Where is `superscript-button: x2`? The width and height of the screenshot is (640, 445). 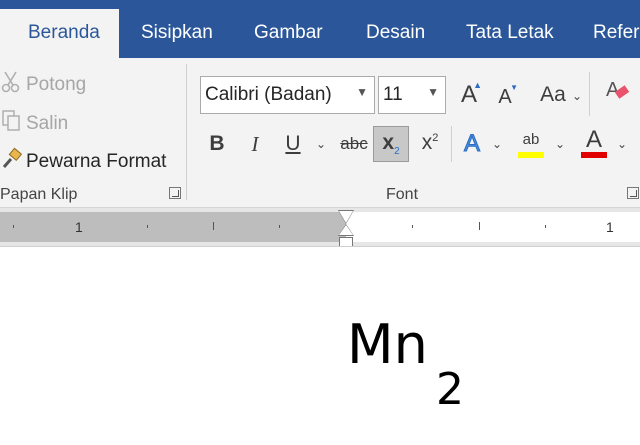 superscript-button: x2 is located at coordinates (430, 143).